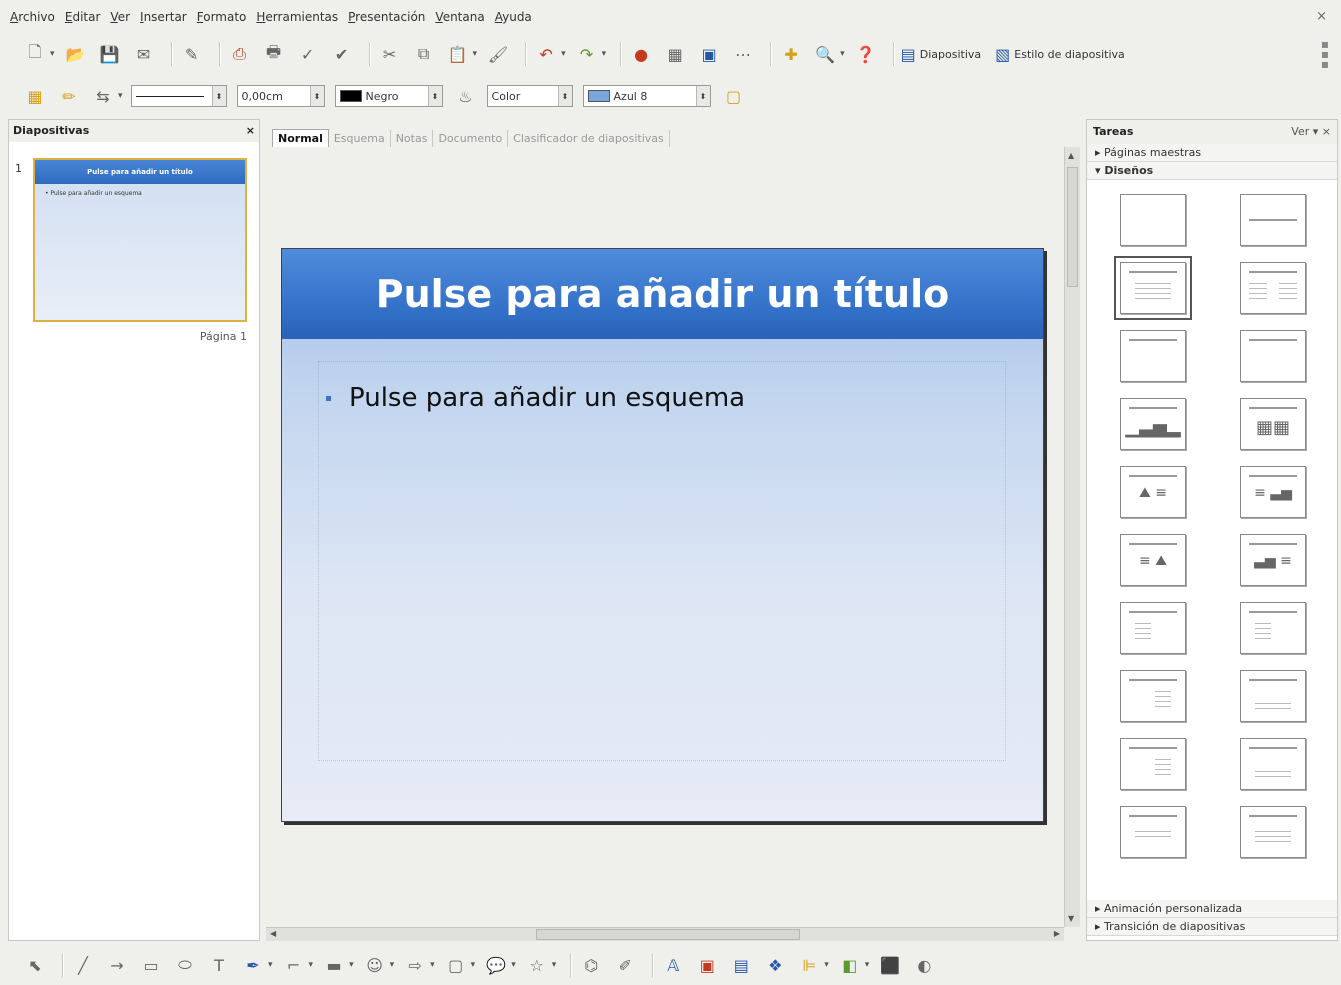  Describe the element at coordinates (1273, 356) in the screenshot. I see `layout-centered-text` at that location.